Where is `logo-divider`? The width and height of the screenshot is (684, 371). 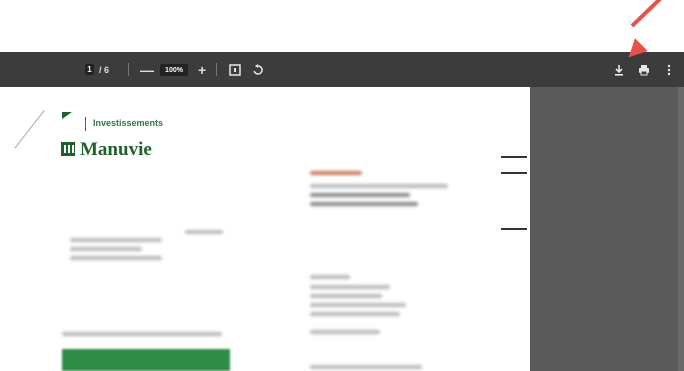 logo-divider is located at coordinates (85, 124).